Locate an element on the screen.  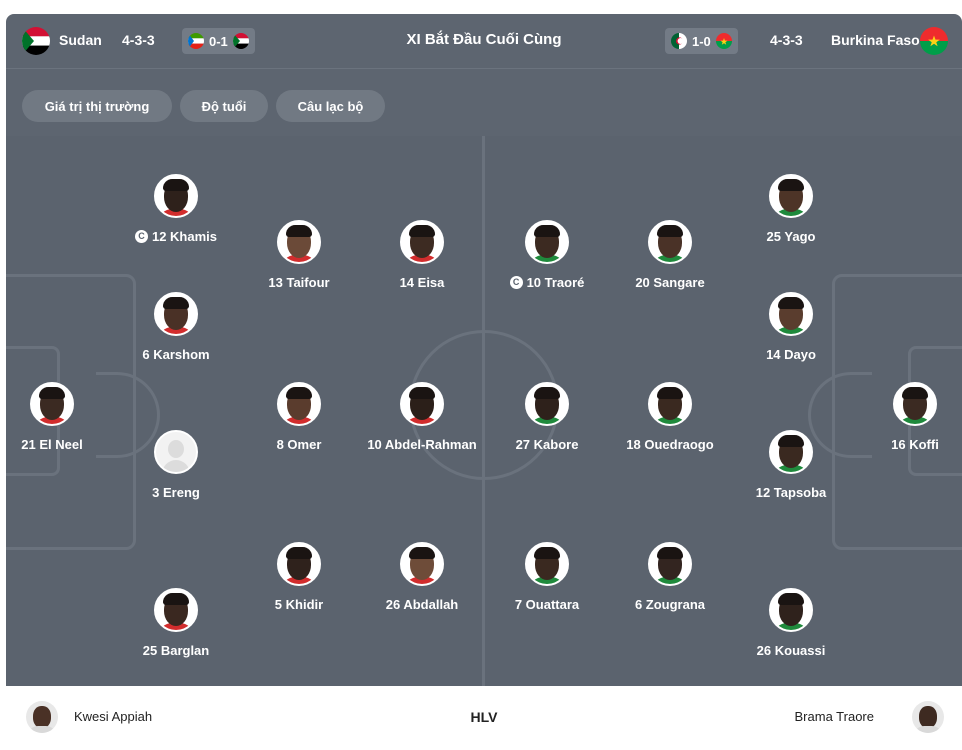
player-card: 25 Barglan is located at coordinates (176, 623).